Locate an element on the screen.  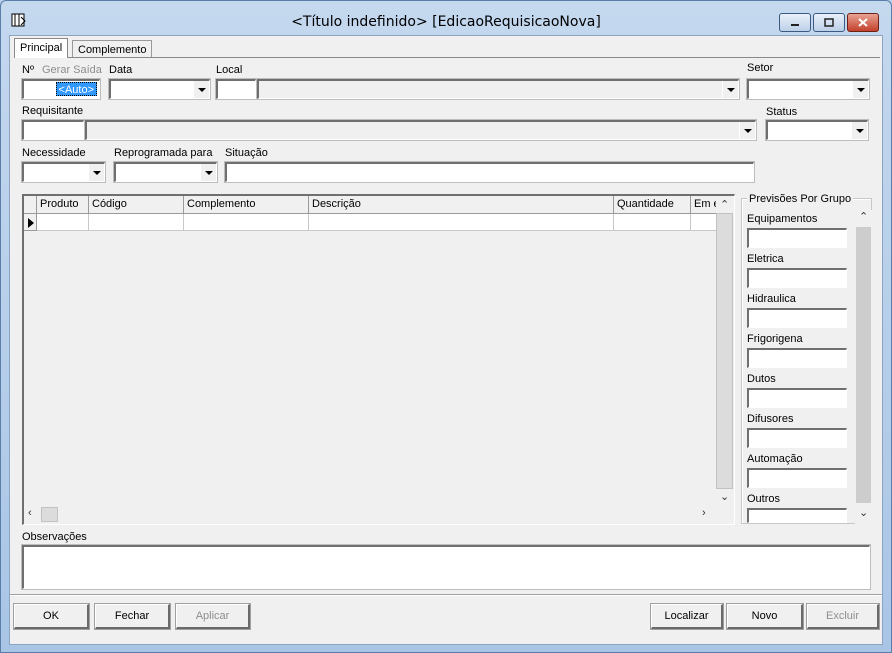
col-header-produto: Produto is located at coordinates (63, 205).